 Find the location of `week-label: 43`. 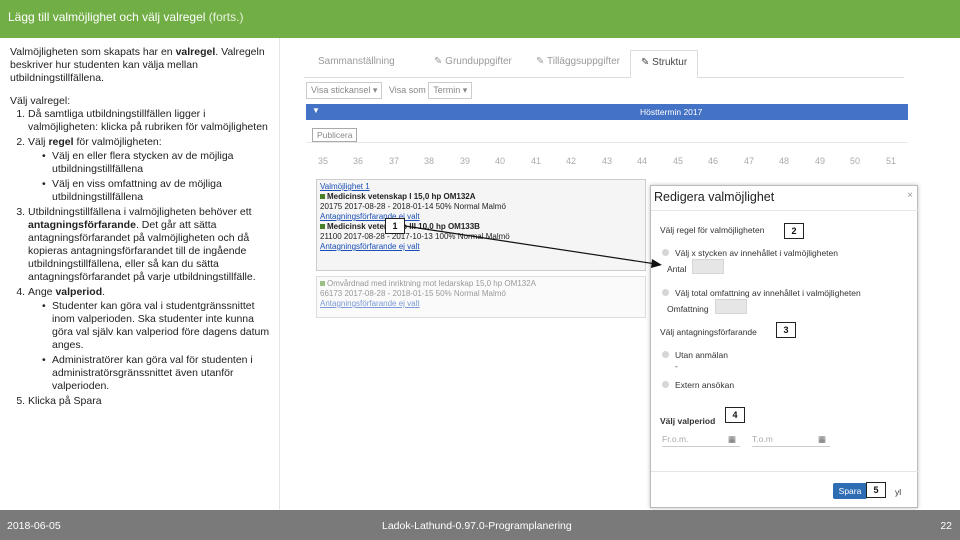

week-label: 43 is located at coordinates (607, 161).